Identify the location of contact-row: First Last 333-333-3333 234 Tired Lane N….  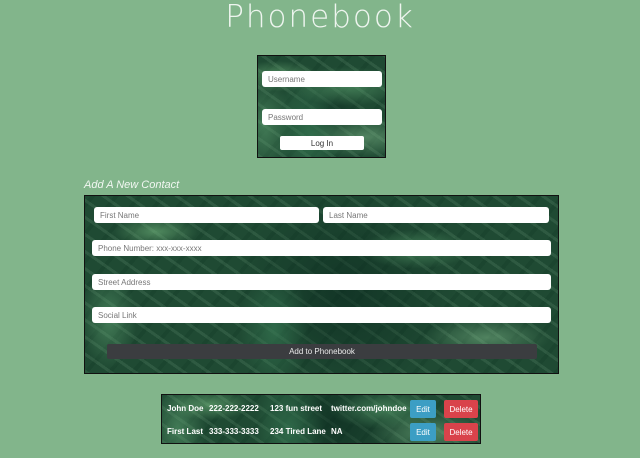
(322, 432).